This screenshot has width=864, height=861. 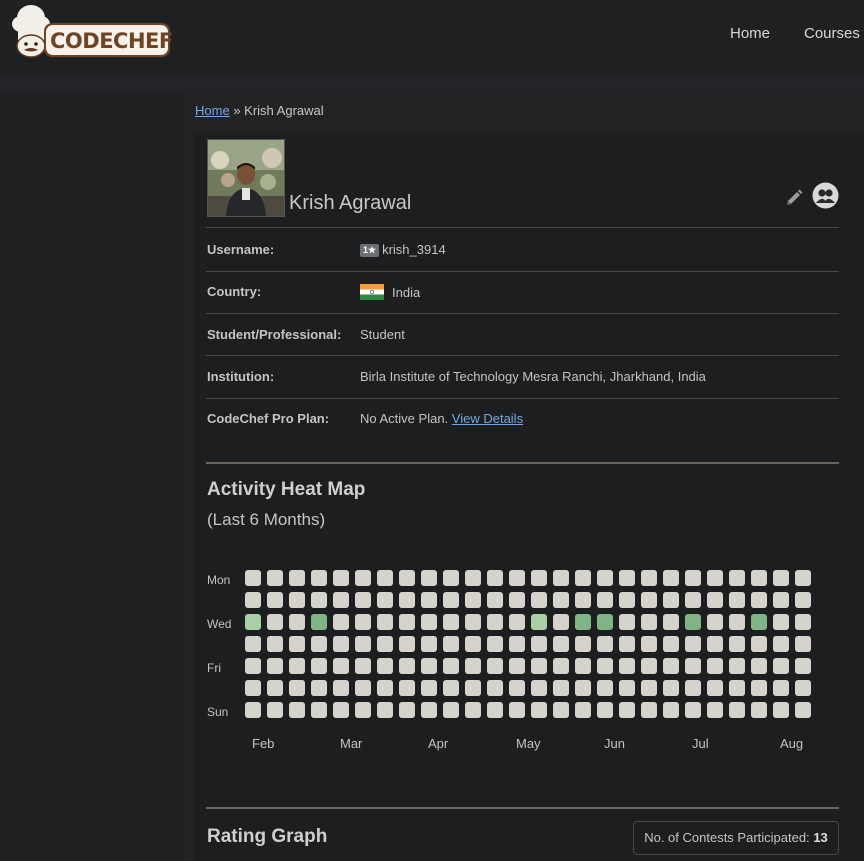 What do you see at coordinates (832, 33) in the screenshot?
I see `nav-courses-link: Courses` at bounding box center [832, 33].